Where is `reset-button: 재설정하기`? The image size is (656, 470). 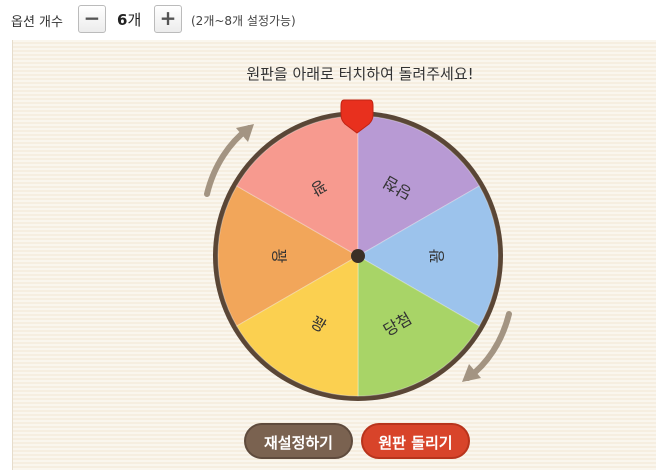
reset-button: 재설정하기 is located at coordinates (298, 441).